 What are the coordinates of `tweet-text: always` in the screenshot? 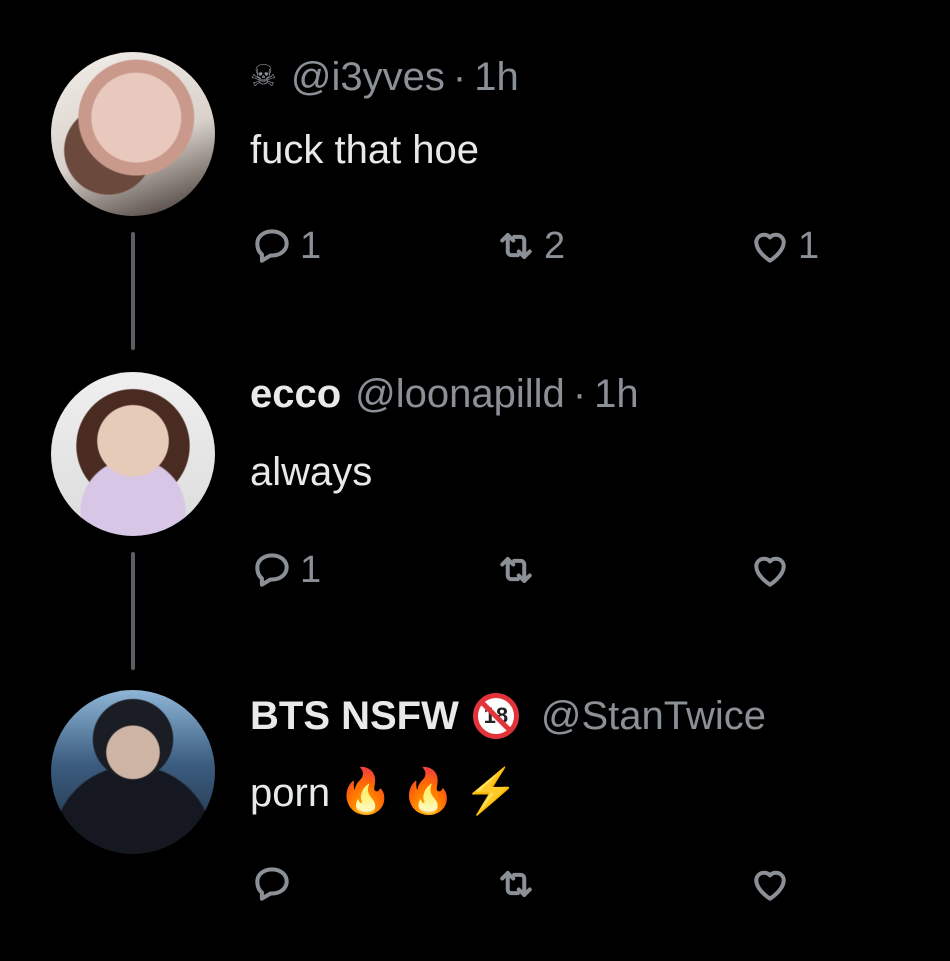 It's located at (311, 472).